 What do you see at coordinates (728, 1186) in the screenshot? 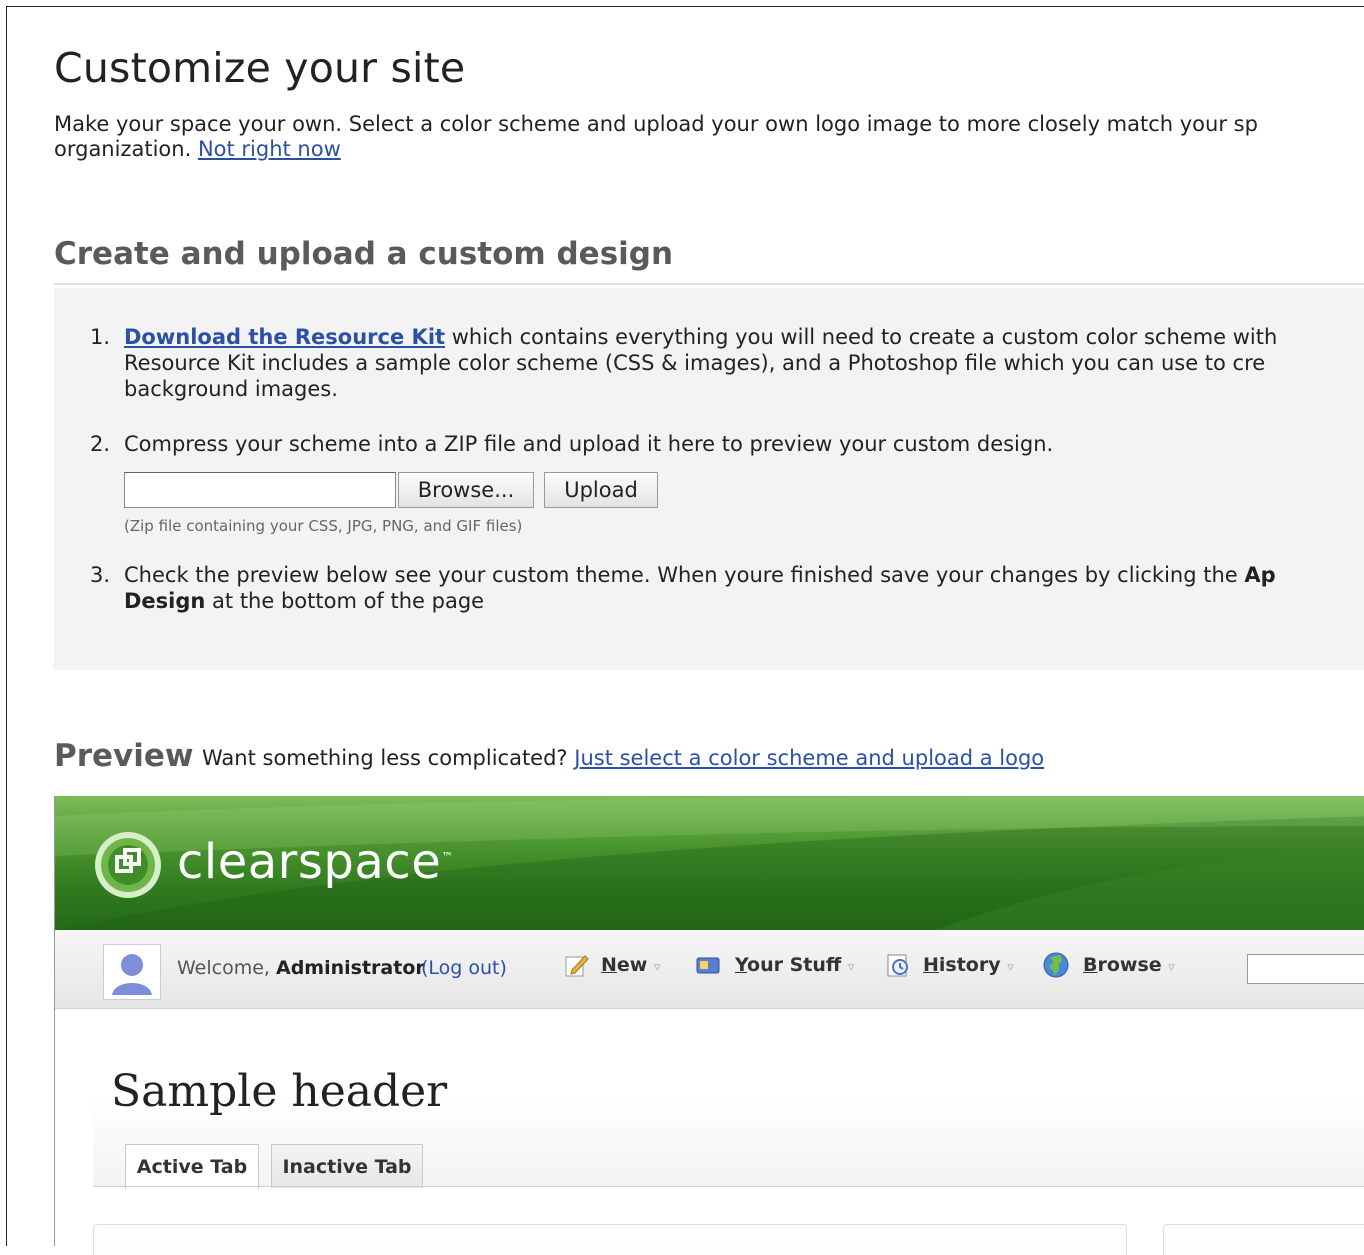
I see `tabs-divider` at bounding box center [728, 1186].